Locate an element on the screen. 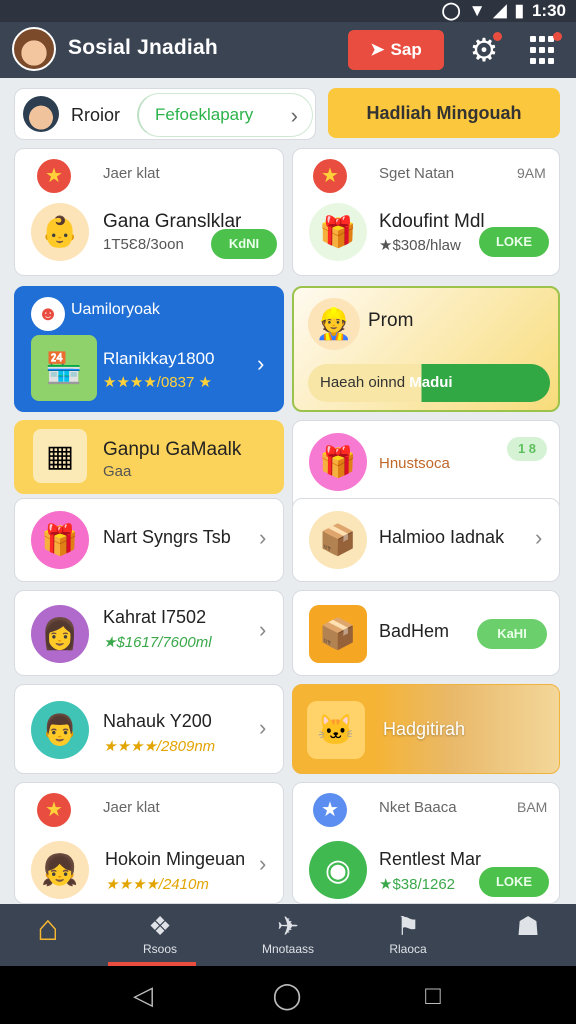 This screenshot has width=576, height=1024. card-title: BadHem is located at coordinates (414, 631).